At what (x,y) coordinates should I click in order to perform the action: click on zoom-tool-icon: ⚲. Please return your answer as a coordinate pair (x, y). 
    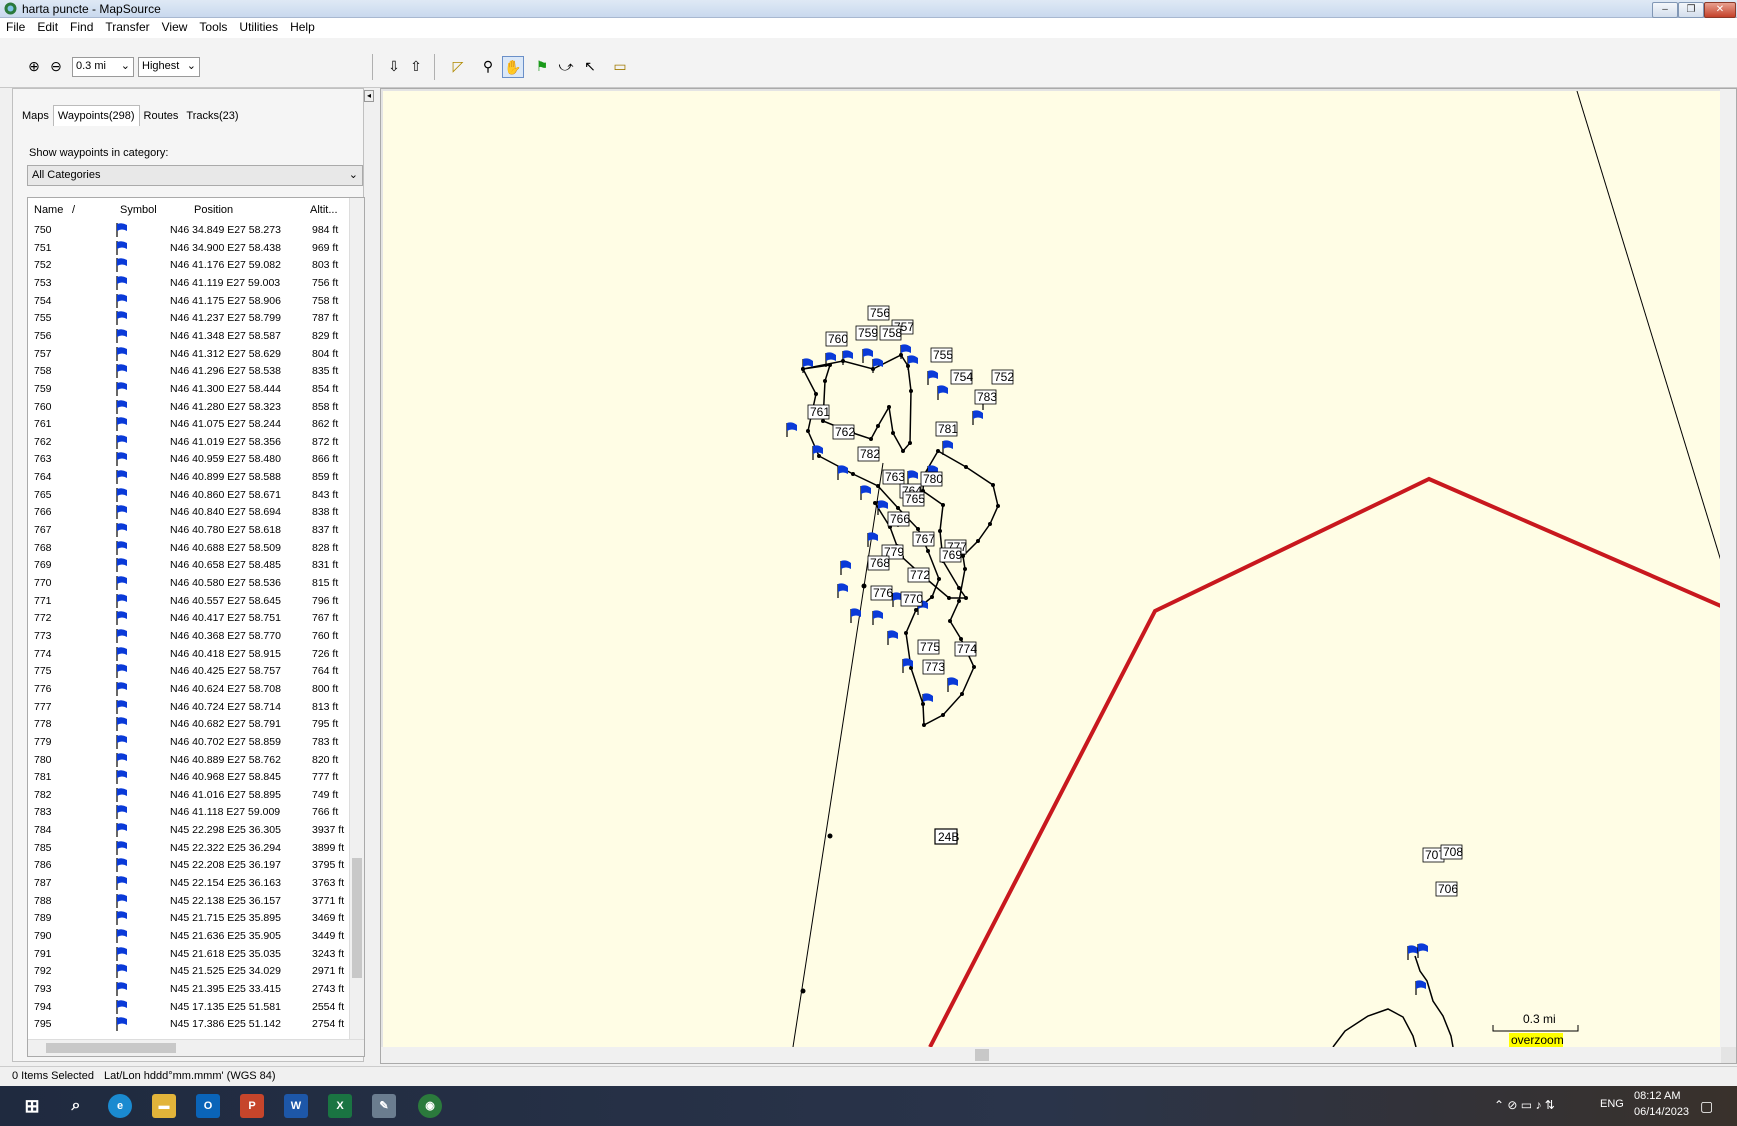
    Looking at the image, I should click on (488, 66).